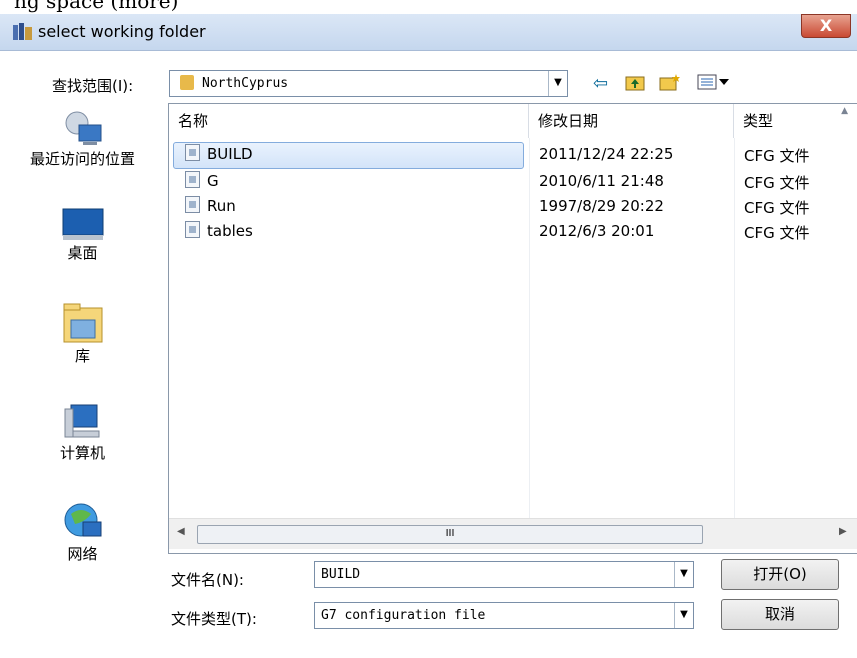  Describe the element at coordinates (83, 128) in the screenshot. I see `recent-places-icon` at that location.